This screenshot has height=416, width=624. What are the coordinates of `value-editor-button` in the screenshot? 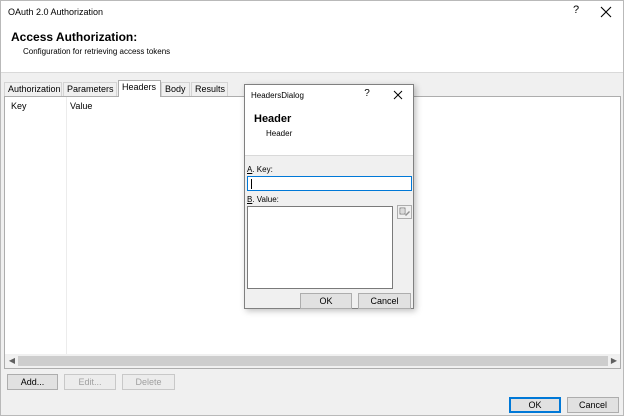 It's located at (404, 212).